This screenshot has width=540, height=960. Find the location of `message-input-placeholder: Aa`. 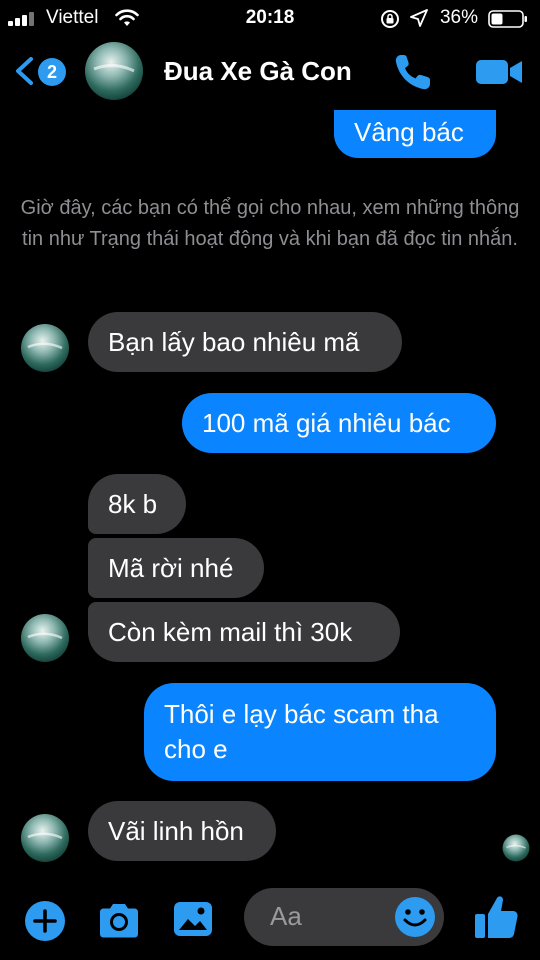

message-input-placeholder: Aa is located at coordinates (286, 916).